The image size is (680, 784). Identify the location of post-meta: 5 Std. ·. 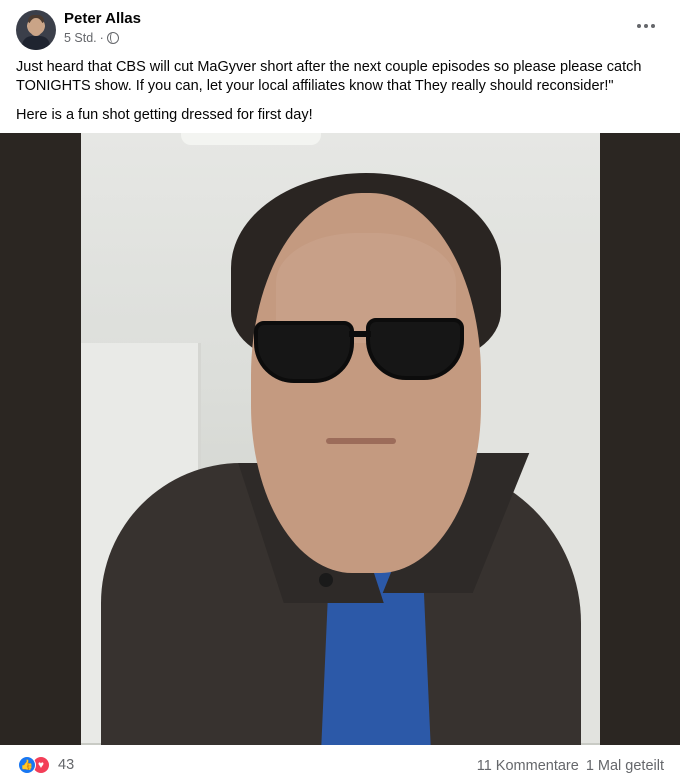
(91, 38).